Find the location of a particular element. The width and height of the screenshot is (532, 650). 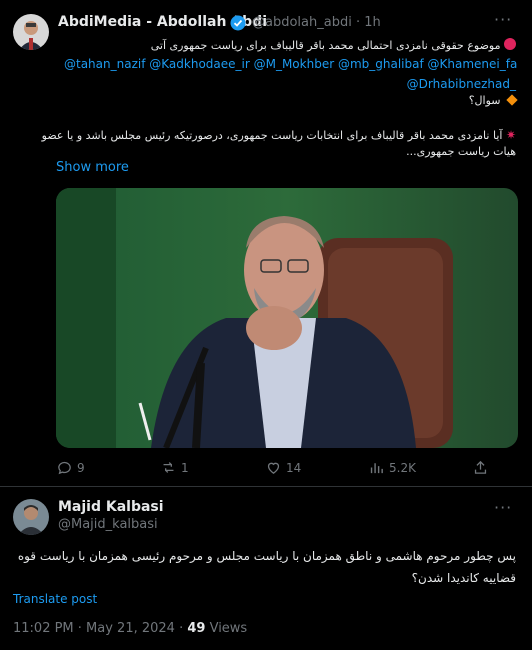

reply-button: 9 is located at coordinates (70, 467).